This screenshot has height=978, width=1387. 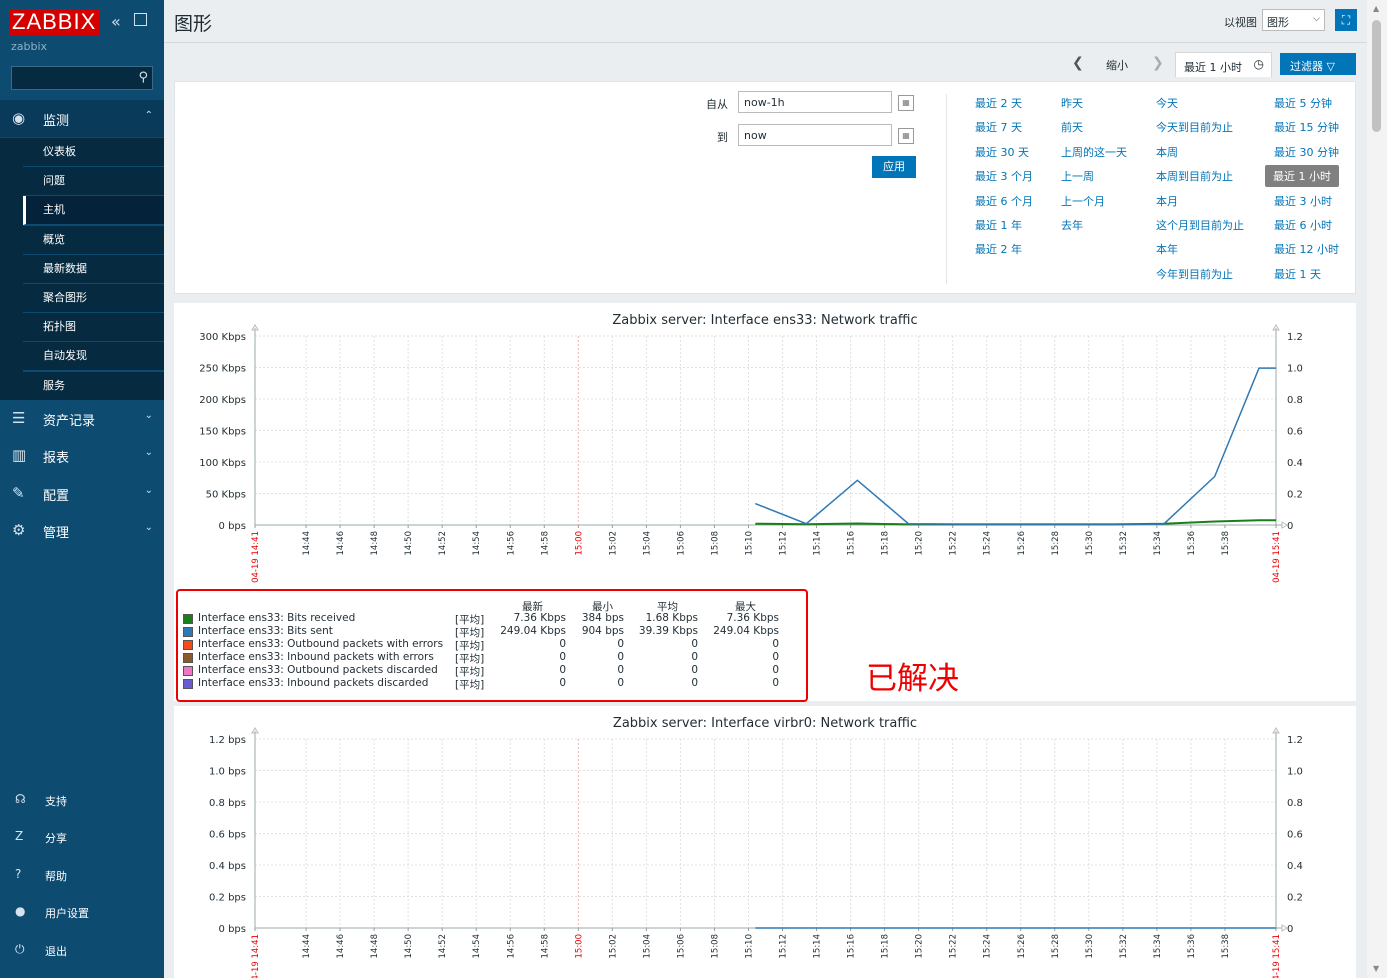 I want to click on search-icon: ⚲, so click(x=143, y=77).